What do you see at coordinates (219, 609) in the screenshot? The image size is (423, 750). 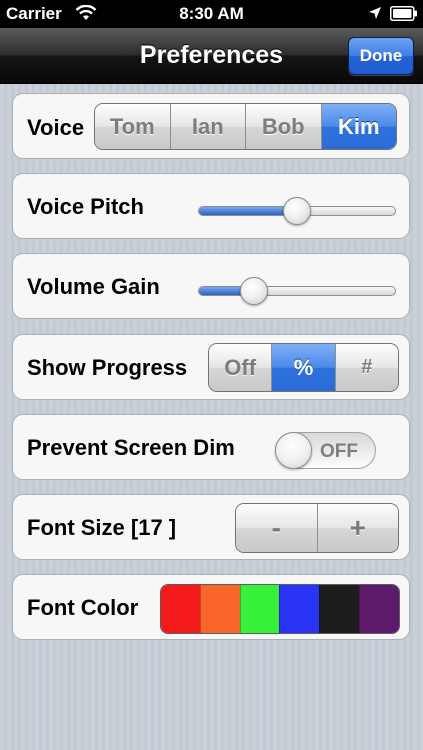 I see `color-swatch-orange` at bounding box center [219, 609].